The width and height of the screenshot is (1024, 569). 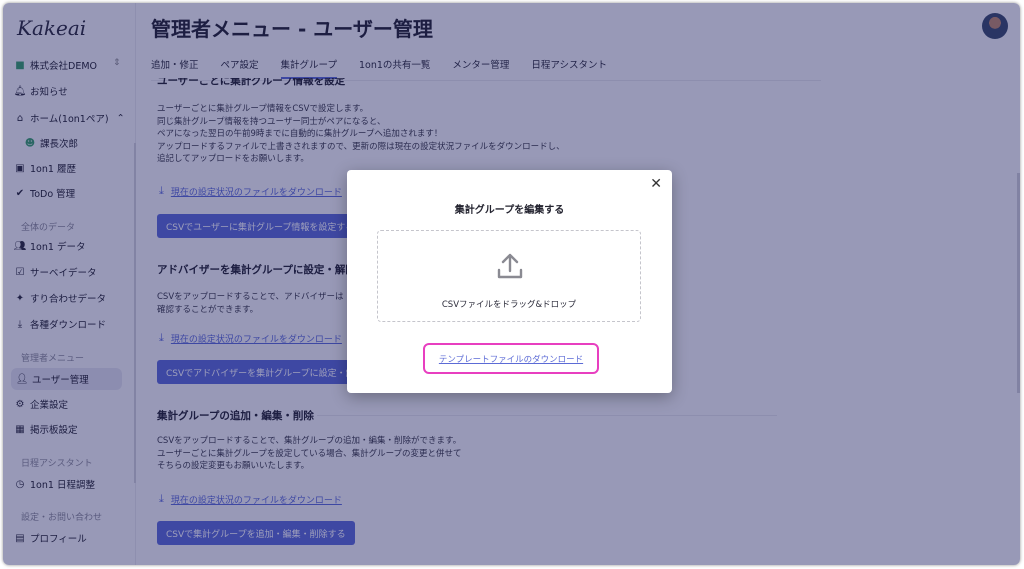 What do you see at coordinates (656, 184) in the screenshot?
I see `close-icon: ✕` at bounding box center [656, 184].